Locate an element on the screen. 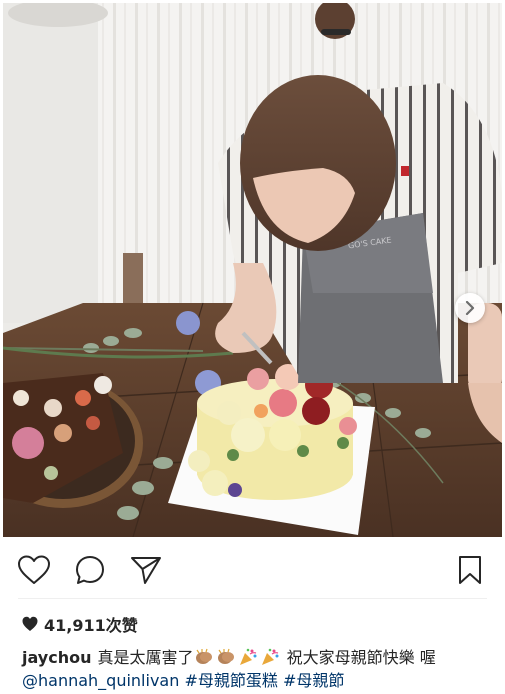 This screenshot has width=505, height=694. mention-link: @hannah_quinlivan is located at coordinates (100, 680).